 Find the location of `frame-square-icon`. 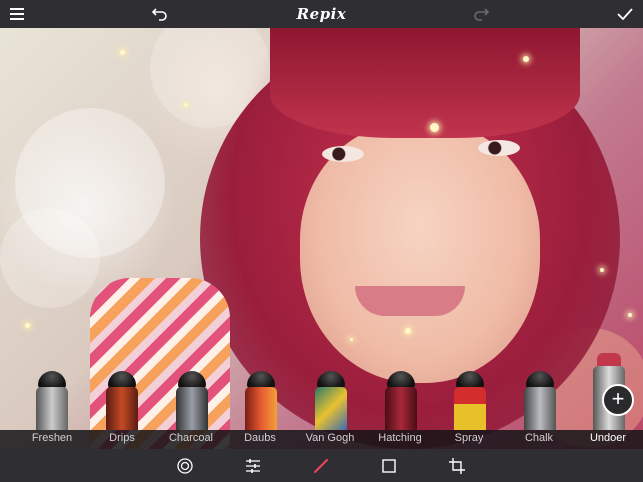

frame-square-icon is located at coordinates (389, 466).